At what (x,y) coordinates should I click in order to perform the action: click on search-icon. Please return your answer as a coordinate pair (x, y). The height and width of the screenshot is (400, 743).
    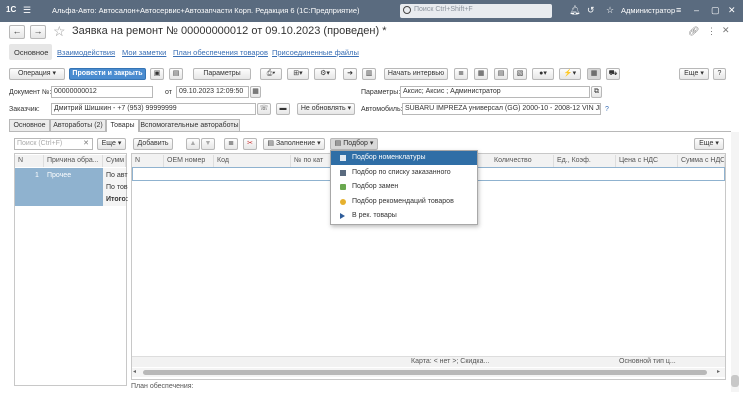
    Looking at the image, I should click on (407, 10).